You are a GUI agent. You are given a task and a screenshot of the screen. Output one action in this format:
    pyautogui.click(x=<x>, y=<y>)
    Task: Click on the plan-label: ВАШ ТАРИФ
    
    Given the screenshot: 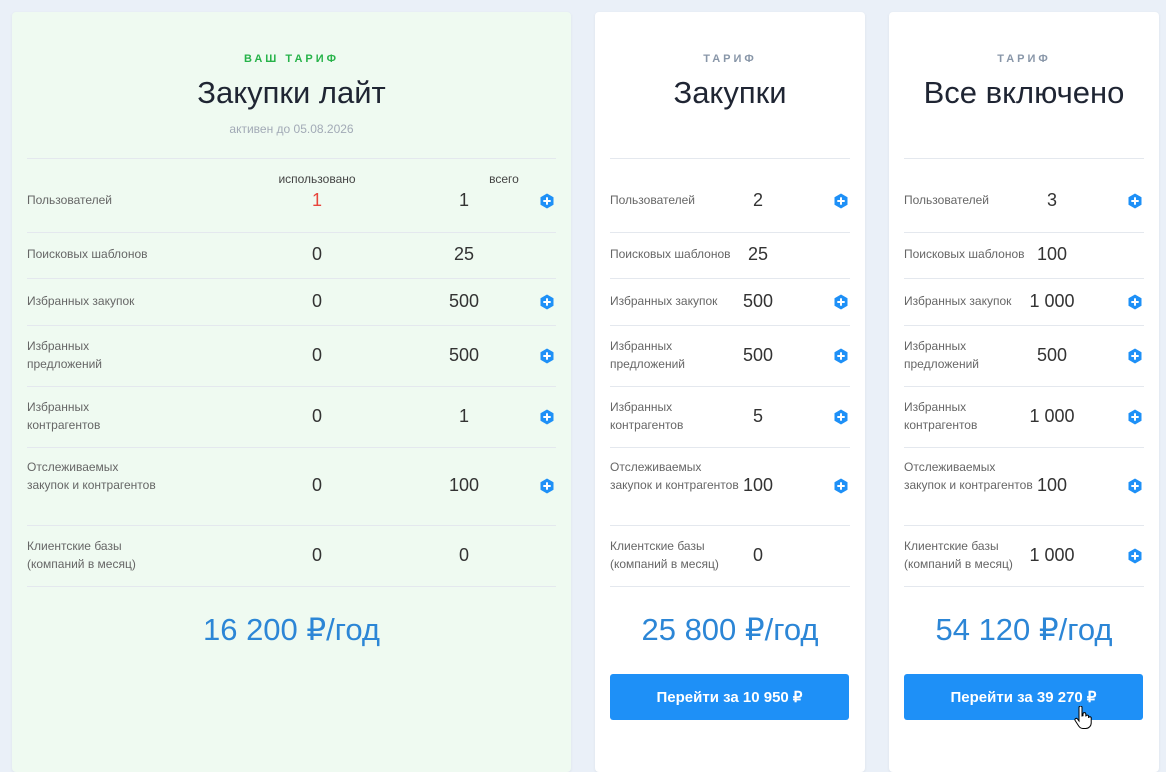 What is the action you would take?
    pyautogui.click(x=291, y=59)
    